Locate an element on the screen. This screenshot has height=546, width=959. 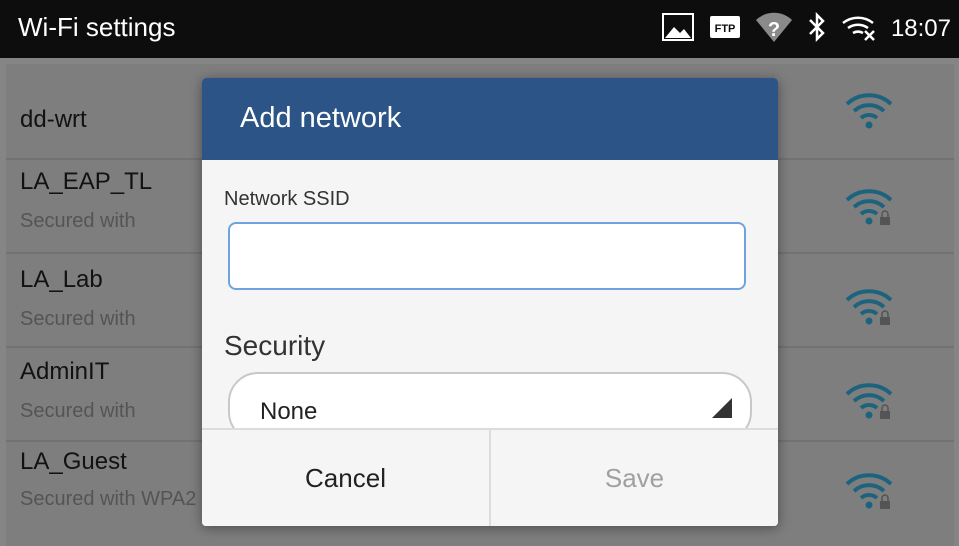
dialog-header: Add network is located at coordinates (490, 119).